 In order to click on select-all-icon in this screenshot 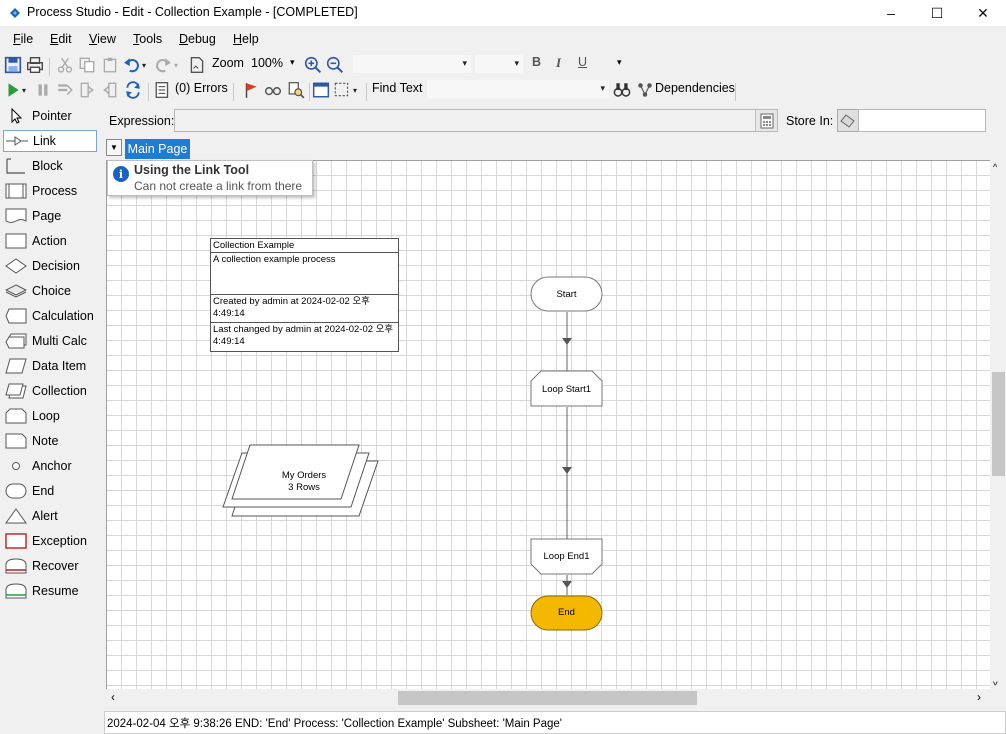, I will do `click(342, 90)`.